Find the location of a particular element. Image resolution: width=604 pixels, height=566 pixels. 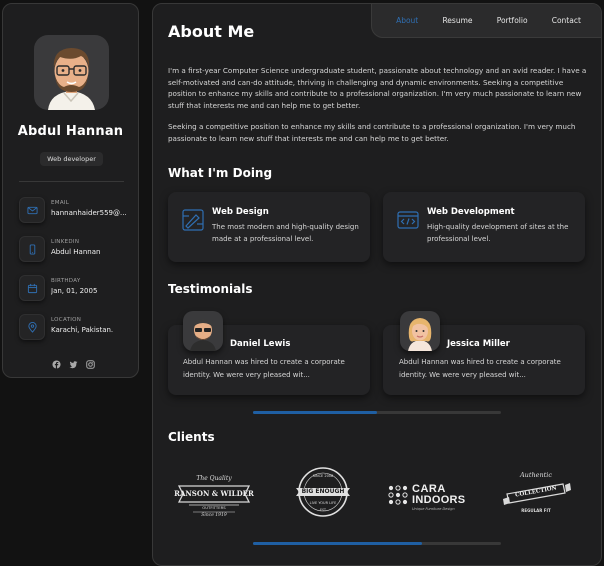

clients-scrollbar is located at coordinates (377, 543).